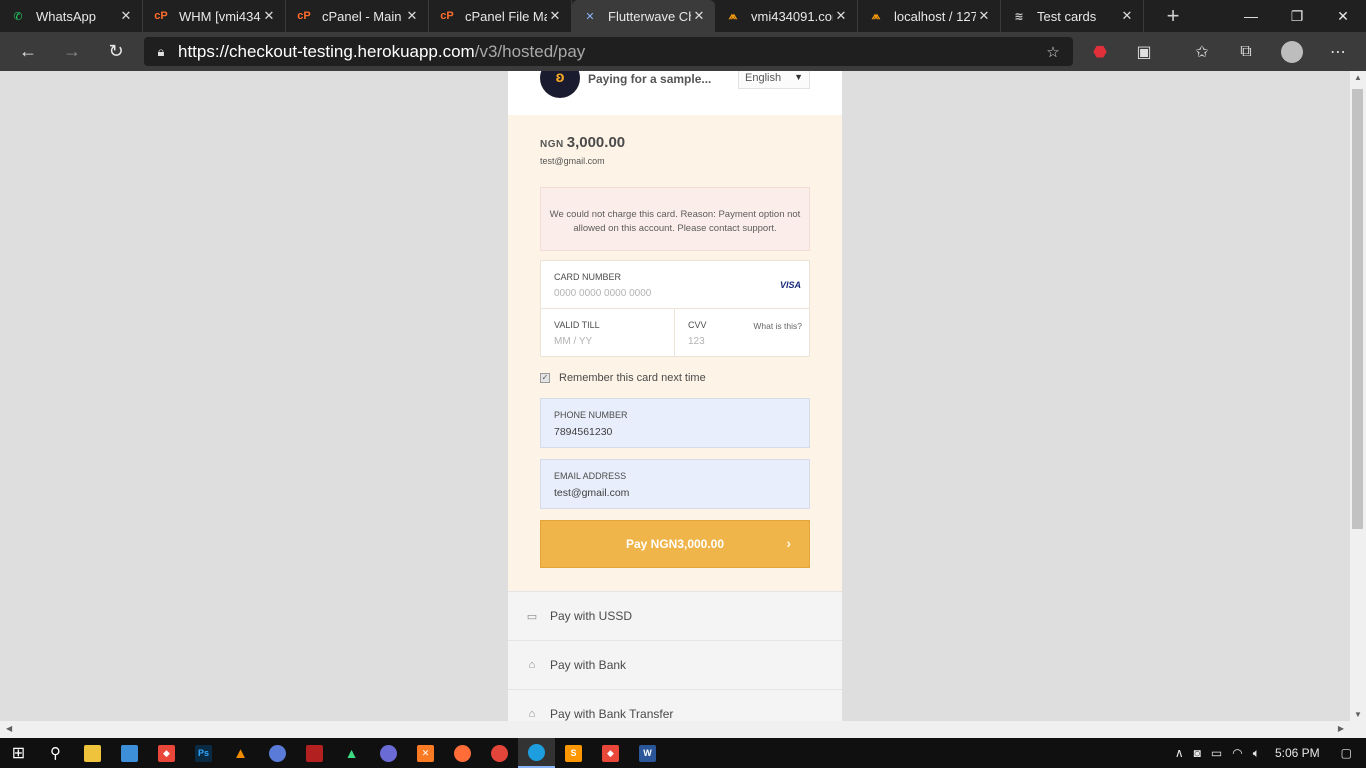 This screenshot has height=768, width=1366. Describe the element at coordinates (1100, 51) in the screenshot. I see `extension-shield-icon: ⬣` at that location.